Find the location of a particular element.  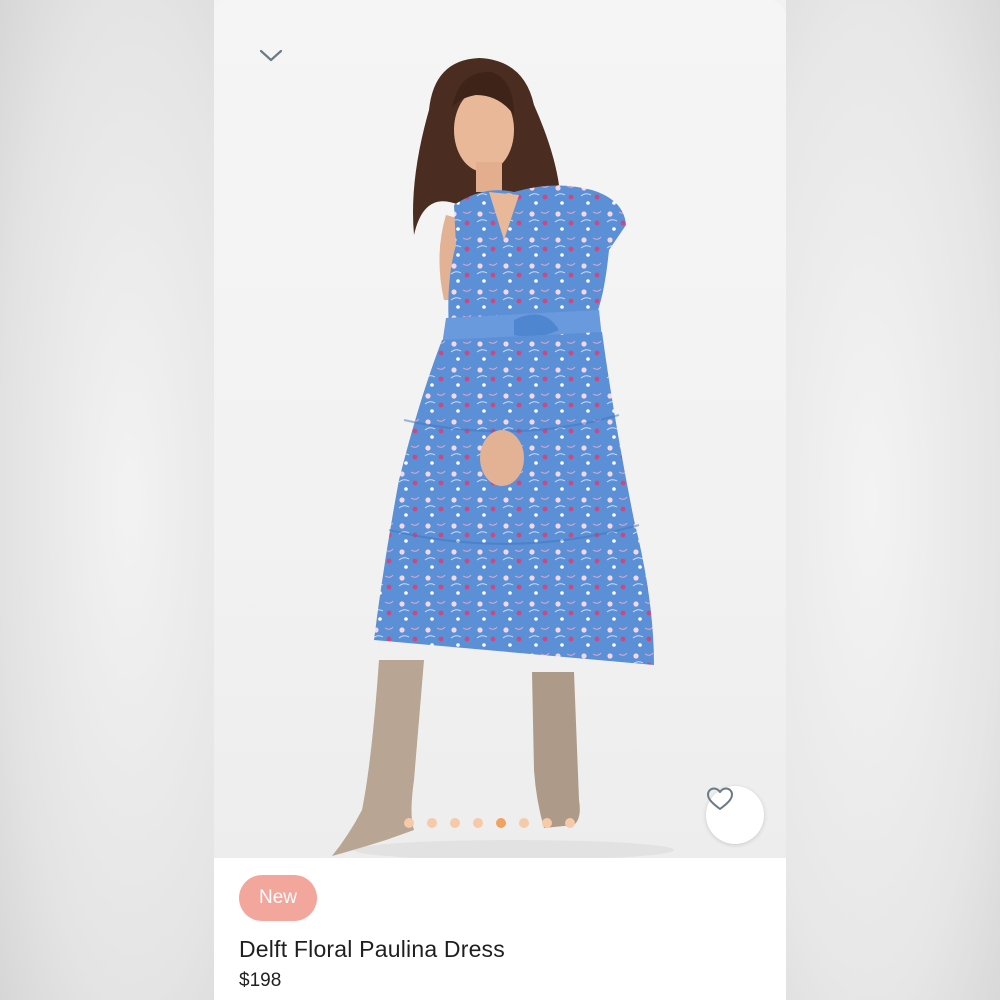

gallery-pagination is located at coordinates (489, 823).